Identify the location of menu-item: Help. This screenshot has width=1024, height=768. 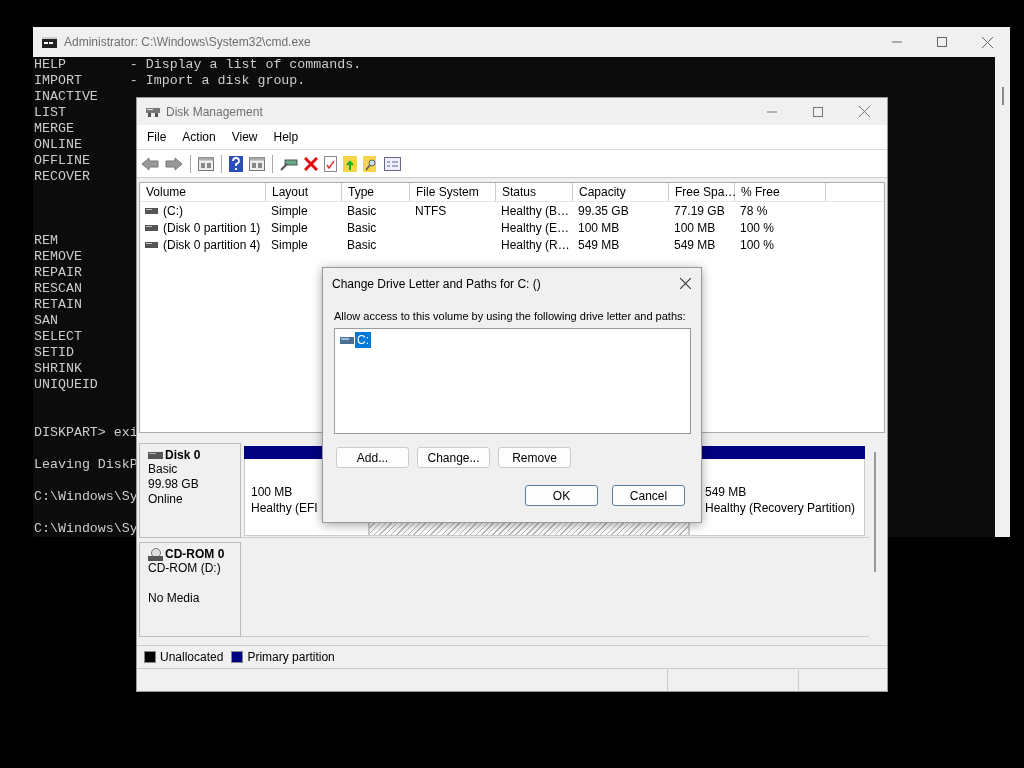
(286, 137).